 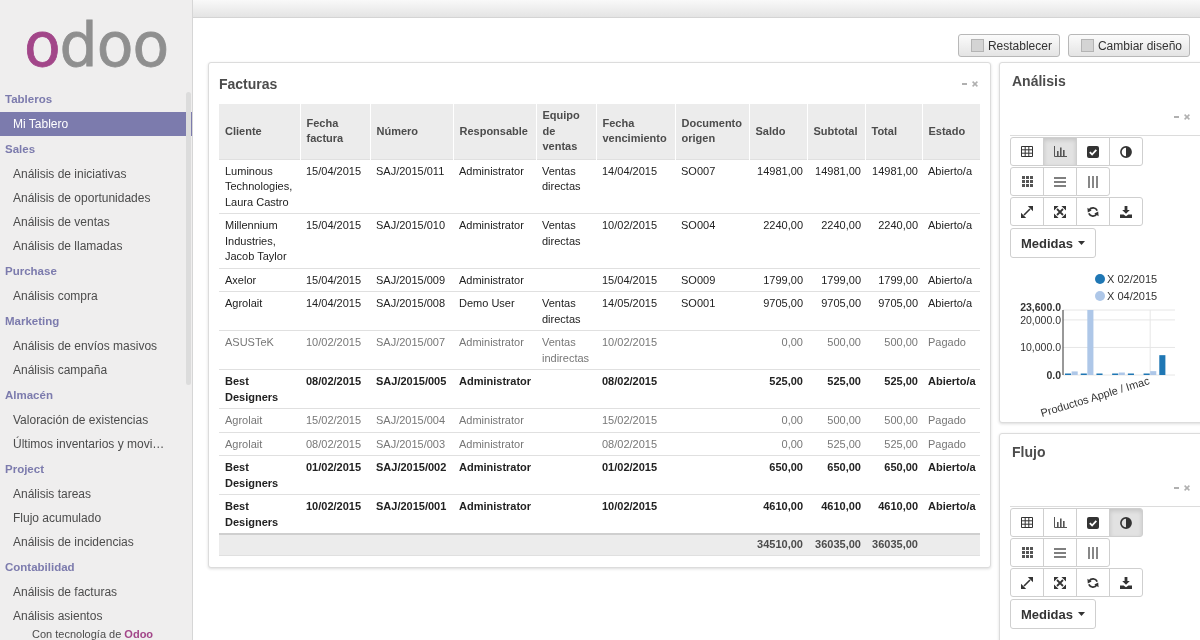 I want to click on table-cell: 525,00, so click(x=893, y=389).